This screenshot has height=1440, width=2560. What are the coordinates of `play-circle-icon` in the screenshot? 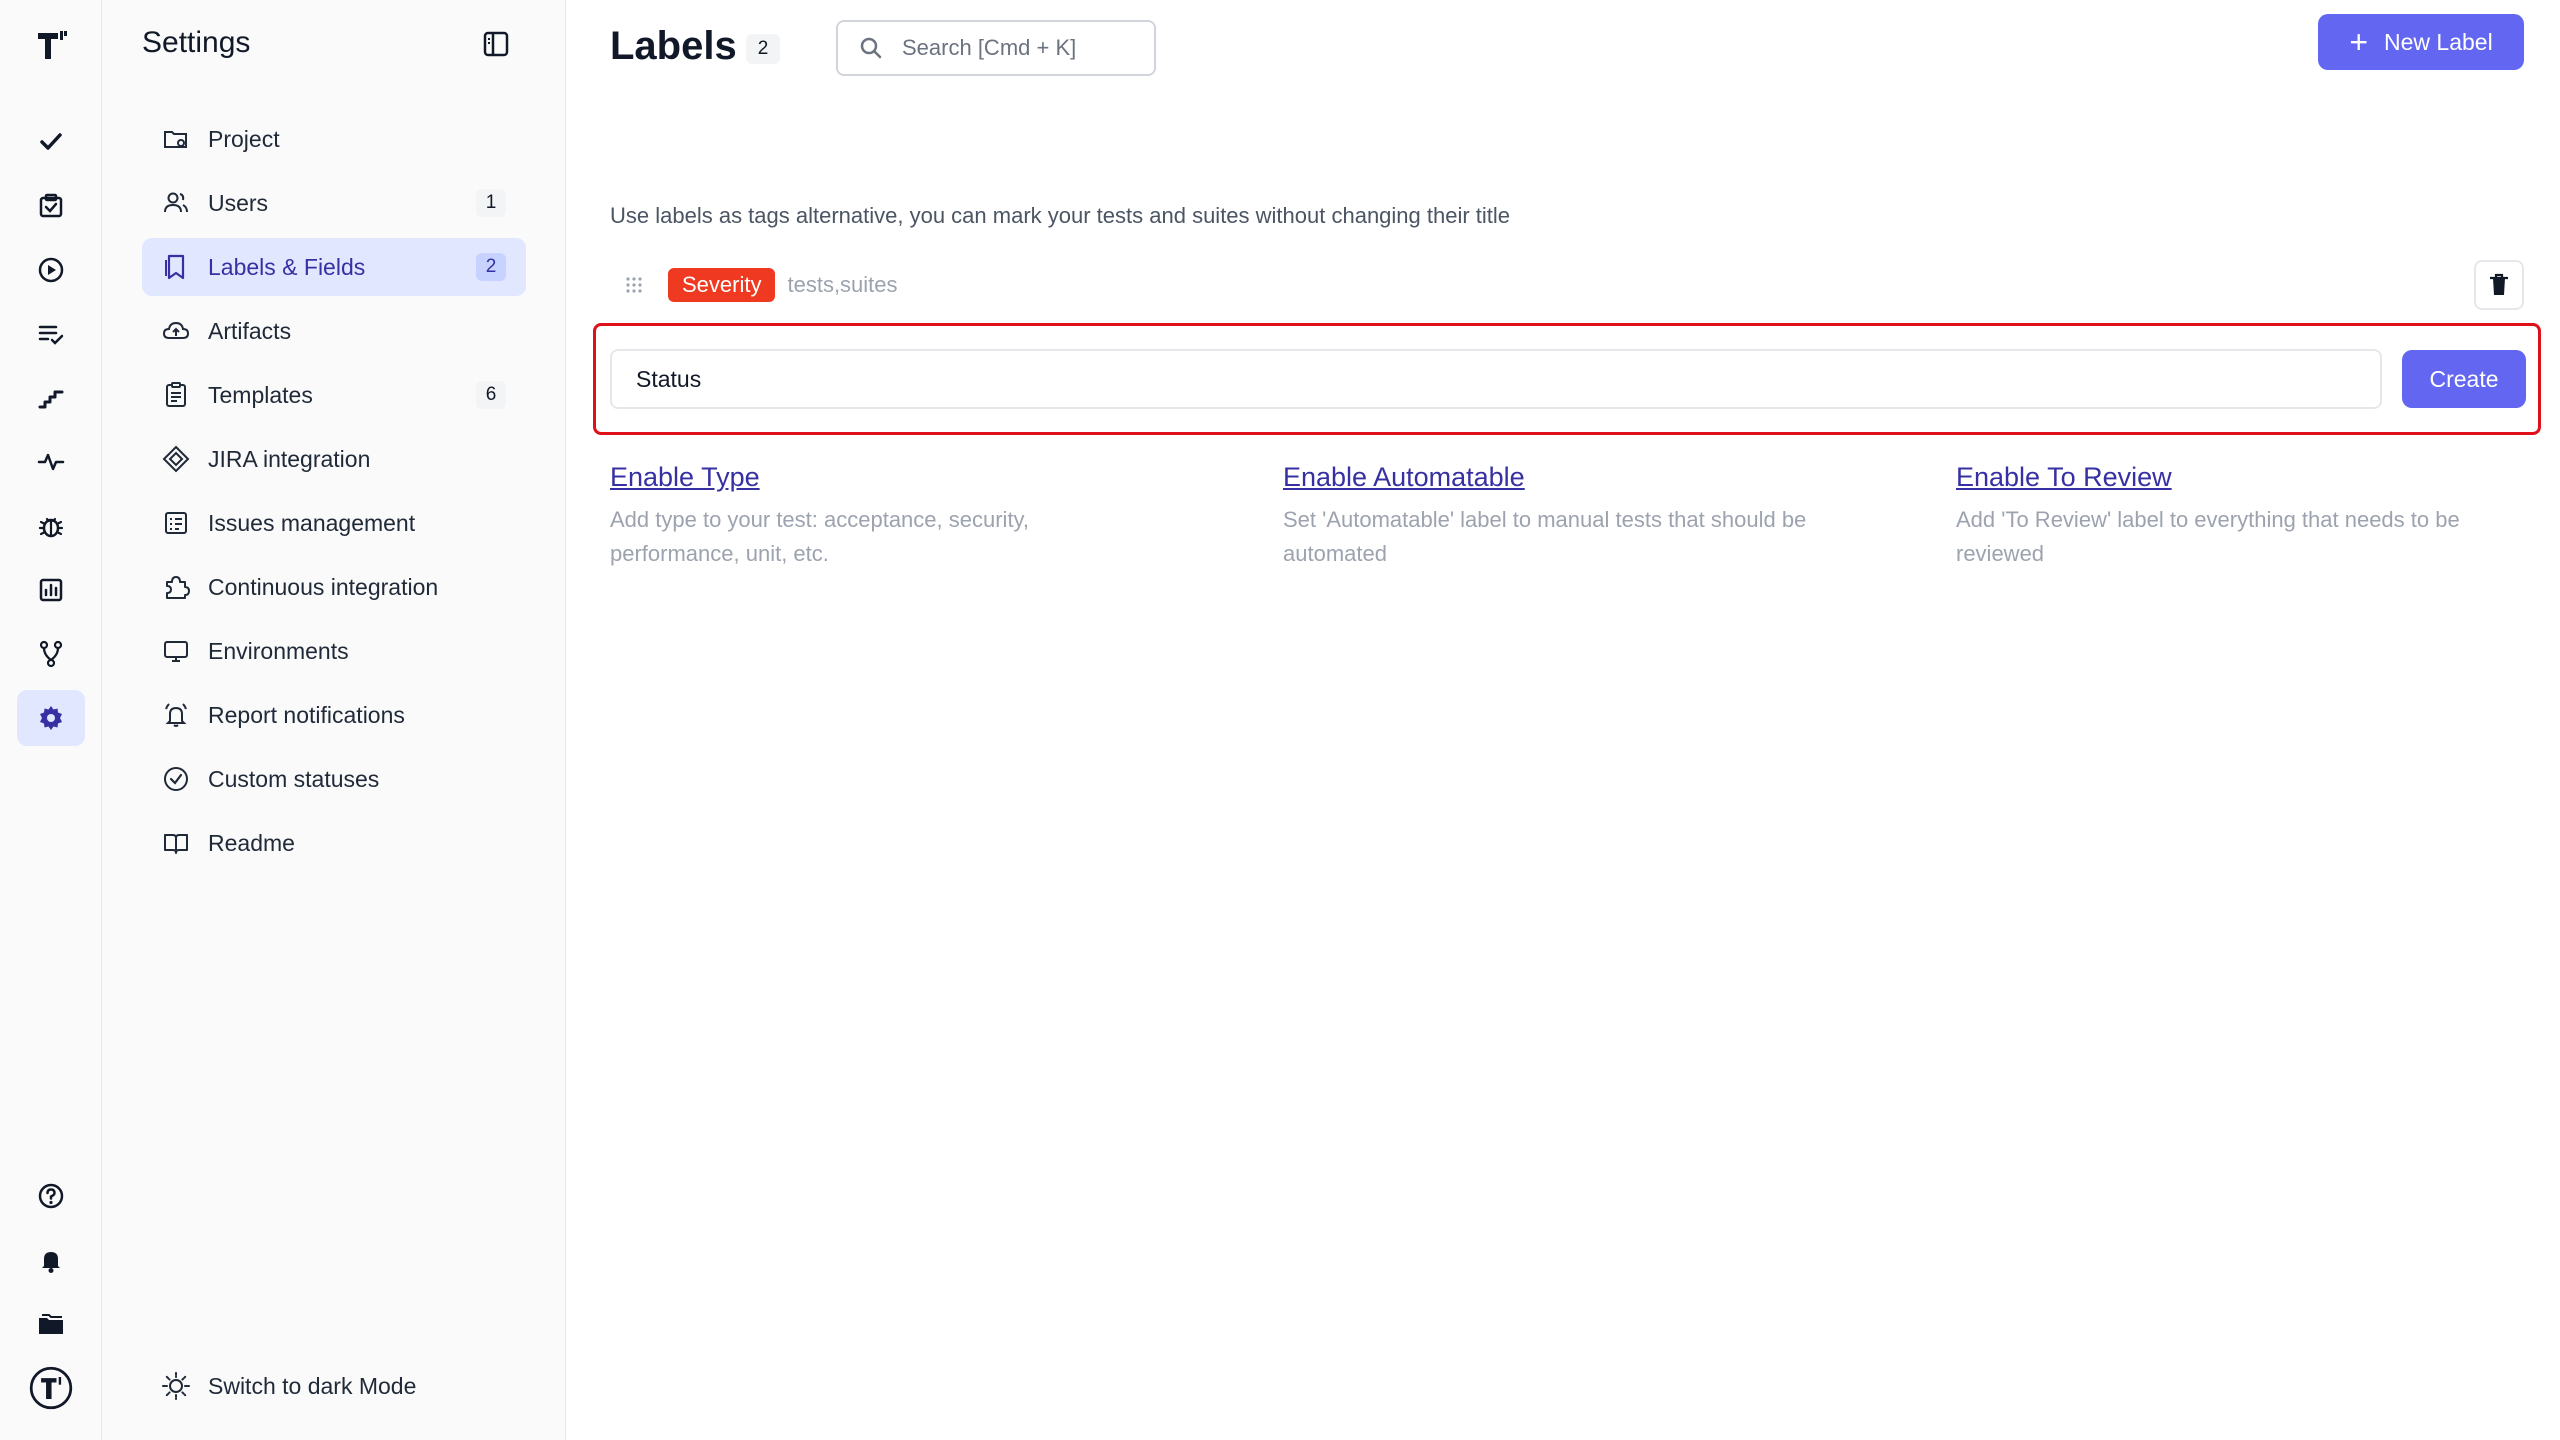 It's located at (51, 270).